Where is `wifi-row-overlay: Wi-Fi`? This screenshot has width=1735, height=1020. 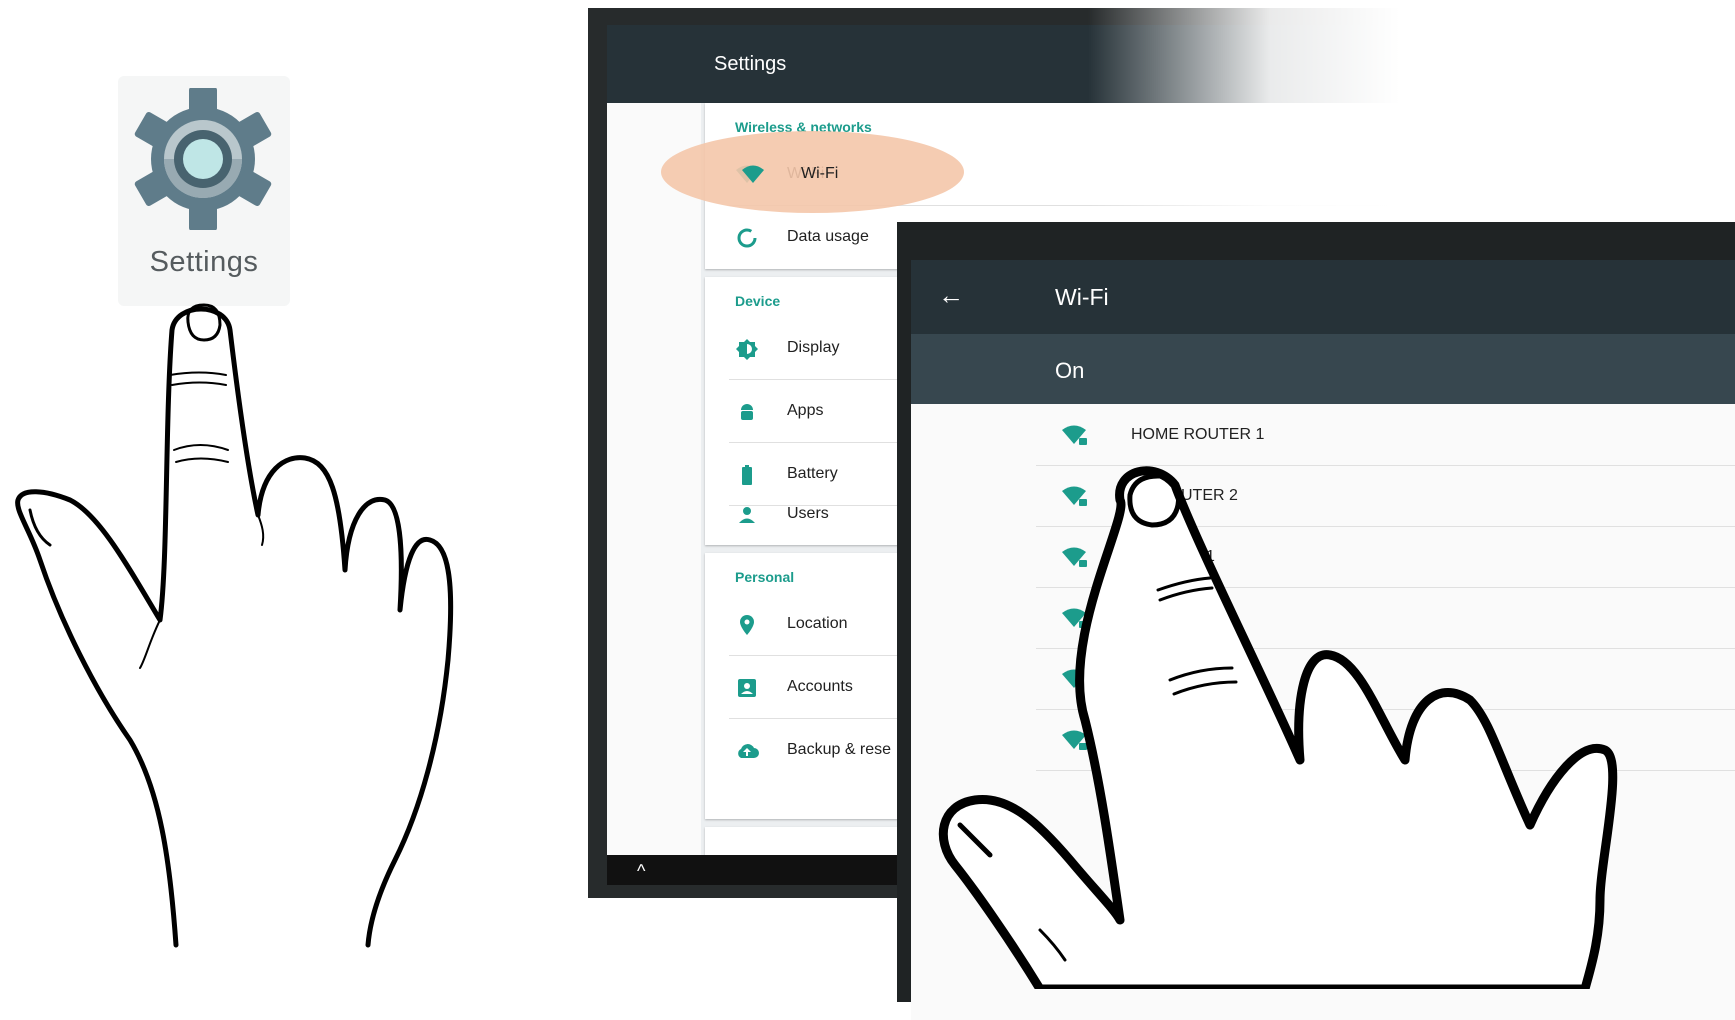 wifi-row-overlay: Wi-Fi is located at coordinates (841, 176).